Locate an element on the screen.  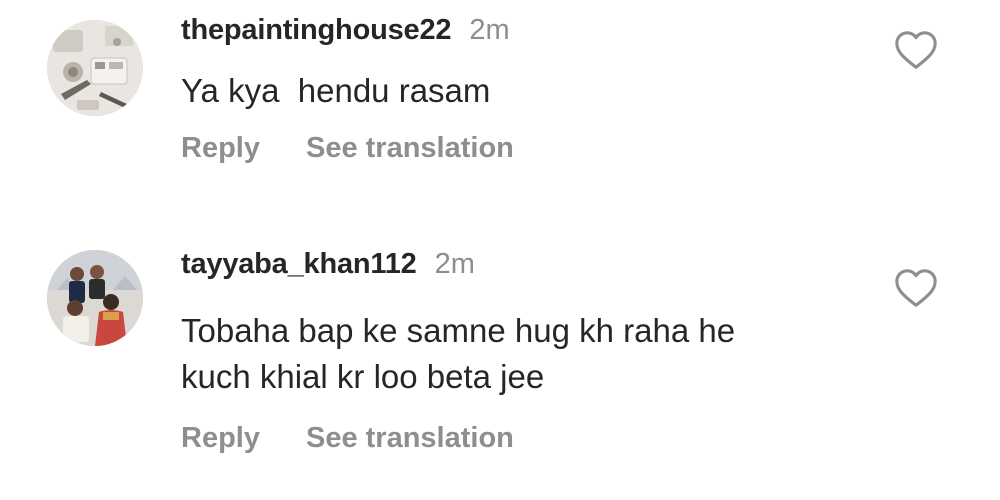
comment-line: Ya kya hendu rasam is located at coordinates (336, 90).